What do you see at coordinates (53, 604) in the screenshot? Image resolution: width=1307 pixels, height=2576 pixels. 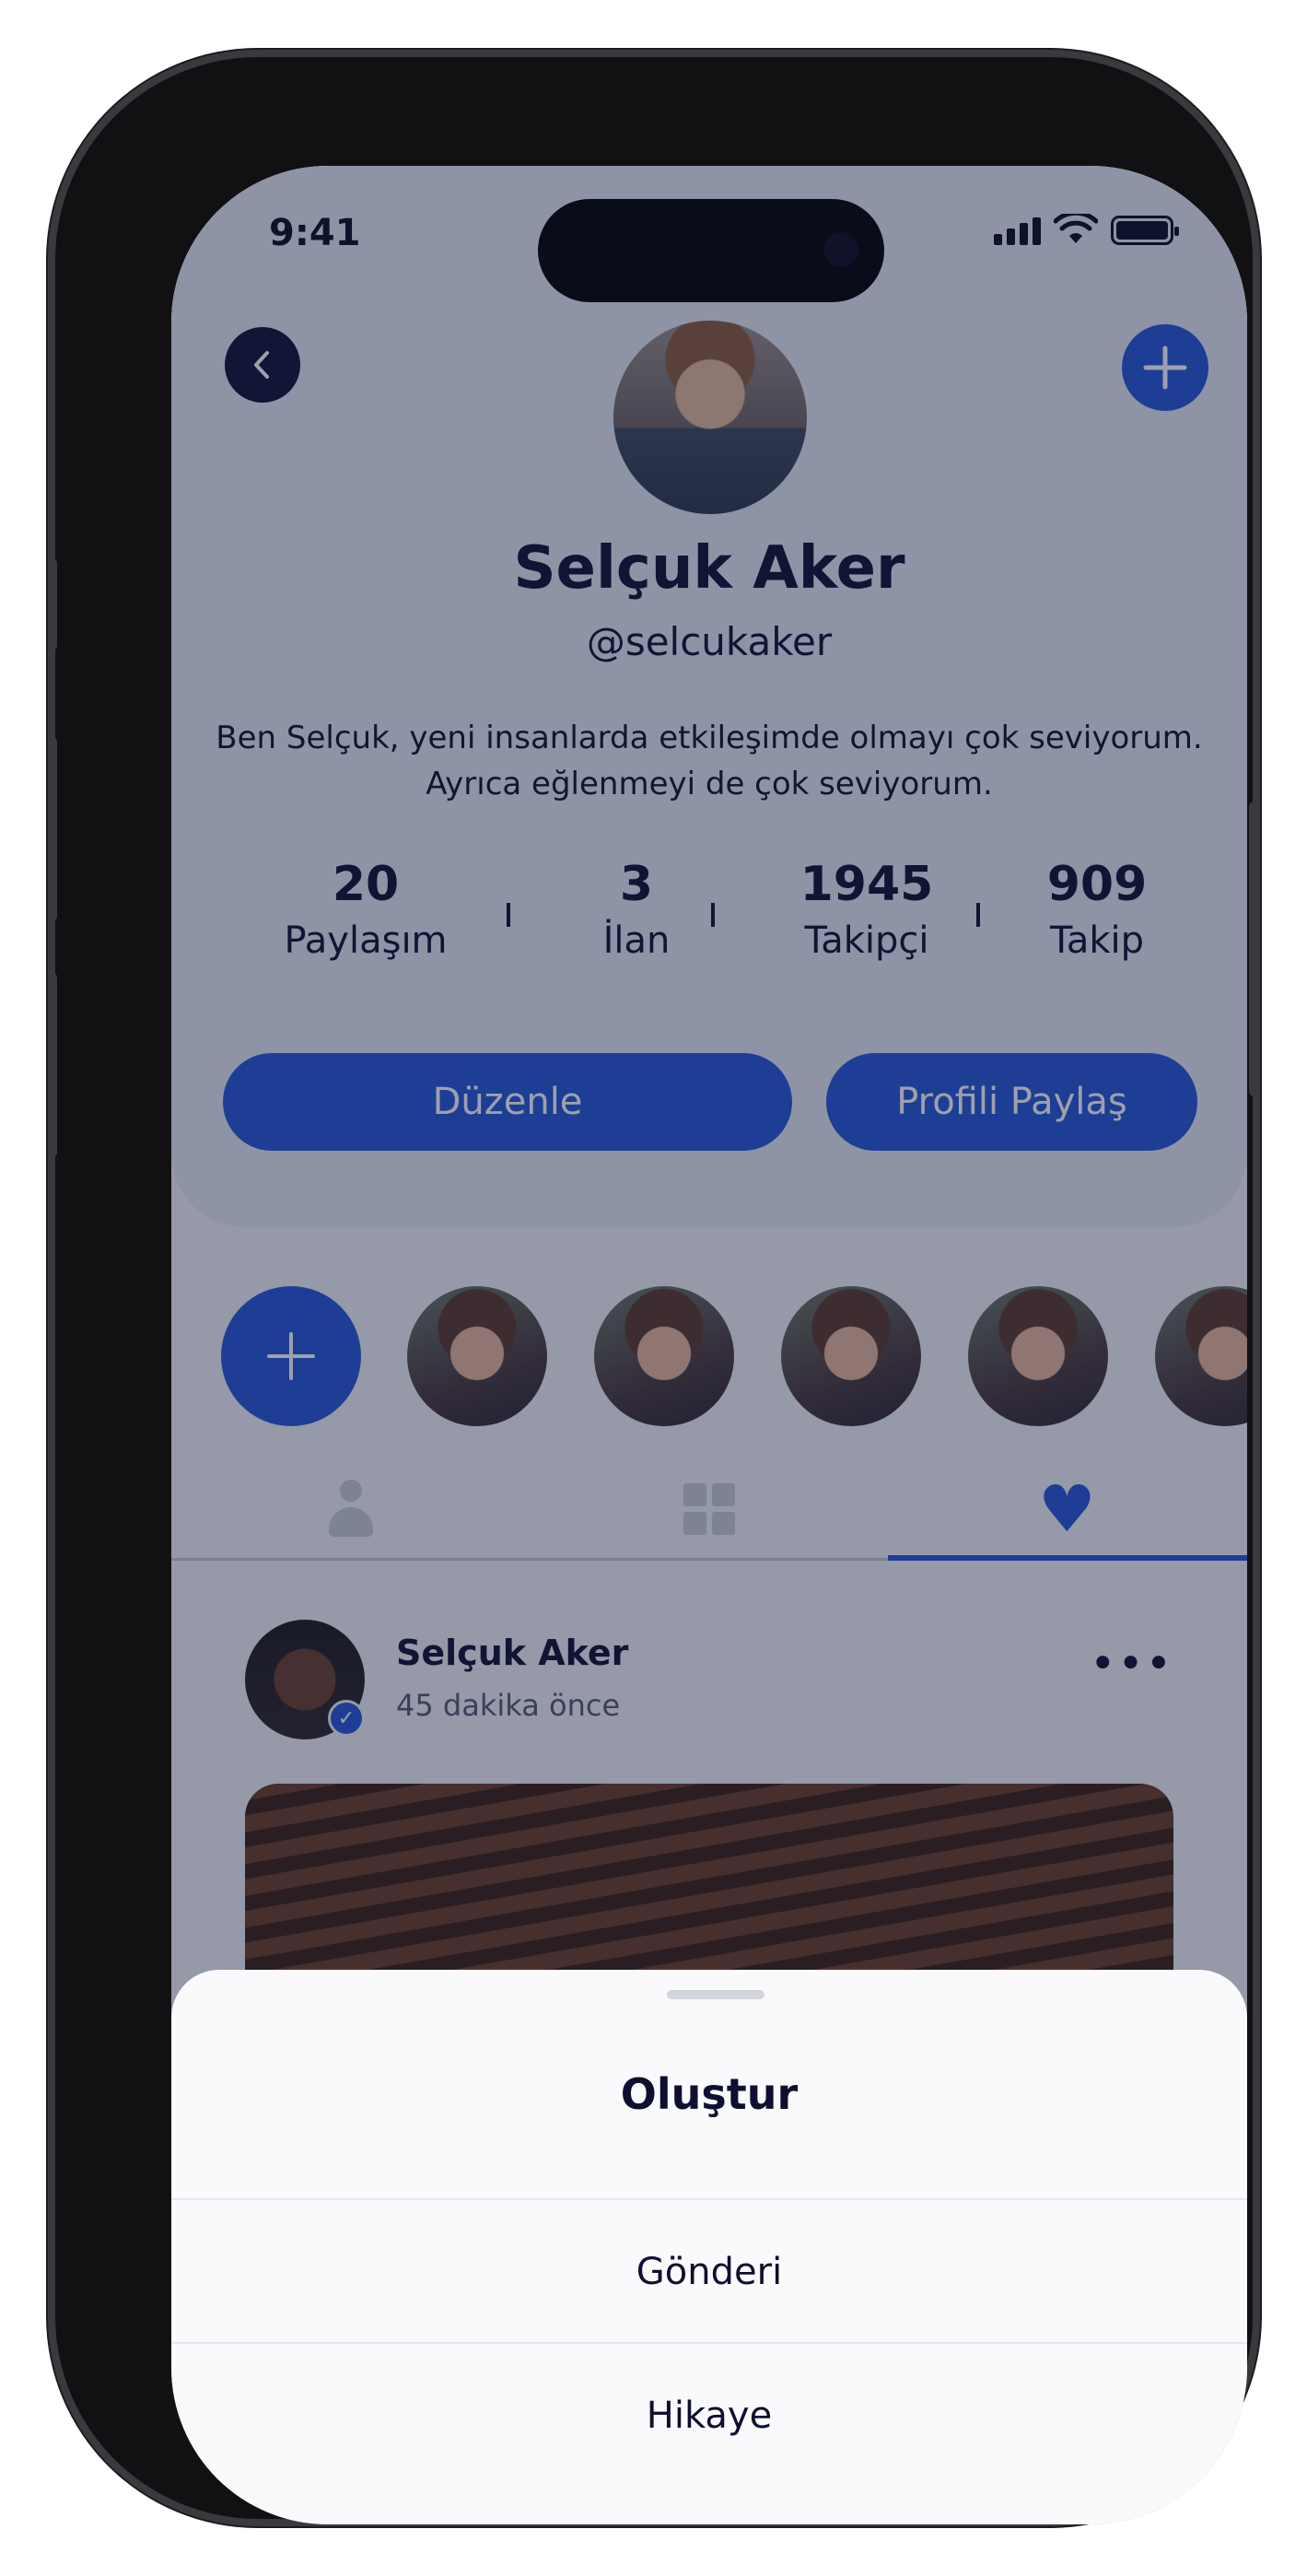 I see `mute-switch` at bounding box center [53, 604].